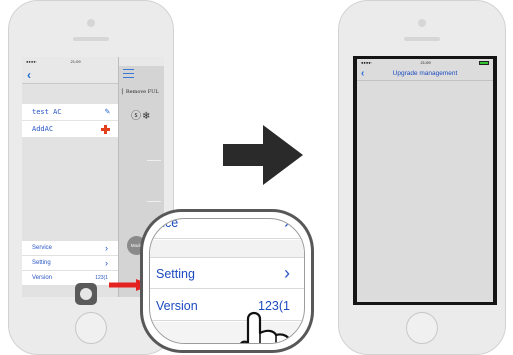 This screenshot has width=513, height=355. I want to click on nav-bar: ‹, so click(70, 75).